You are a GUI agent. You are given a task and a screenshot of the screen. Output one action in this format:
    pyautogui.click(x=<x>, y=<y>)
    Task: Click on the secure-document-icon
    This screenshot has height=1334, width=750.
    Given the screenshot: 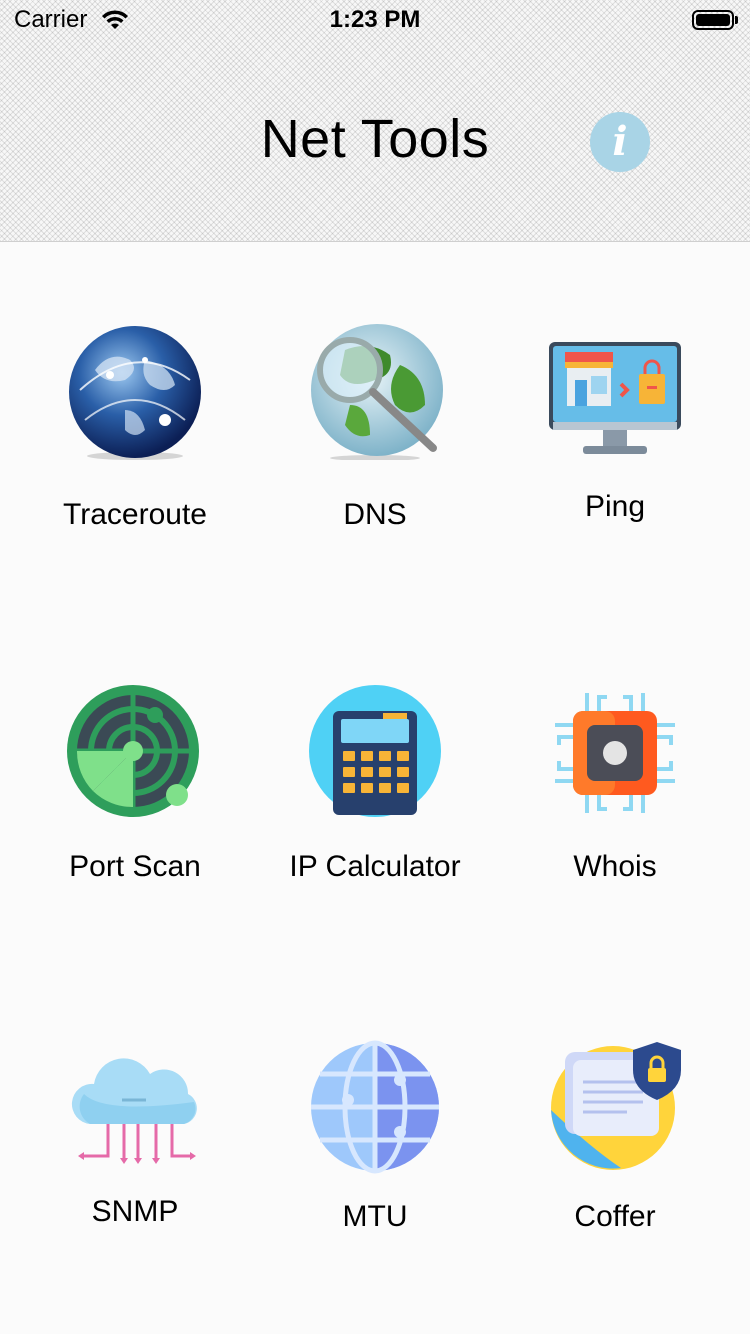 What is the action you would take?
    pyautogui.click(x=615, y=1106)
    